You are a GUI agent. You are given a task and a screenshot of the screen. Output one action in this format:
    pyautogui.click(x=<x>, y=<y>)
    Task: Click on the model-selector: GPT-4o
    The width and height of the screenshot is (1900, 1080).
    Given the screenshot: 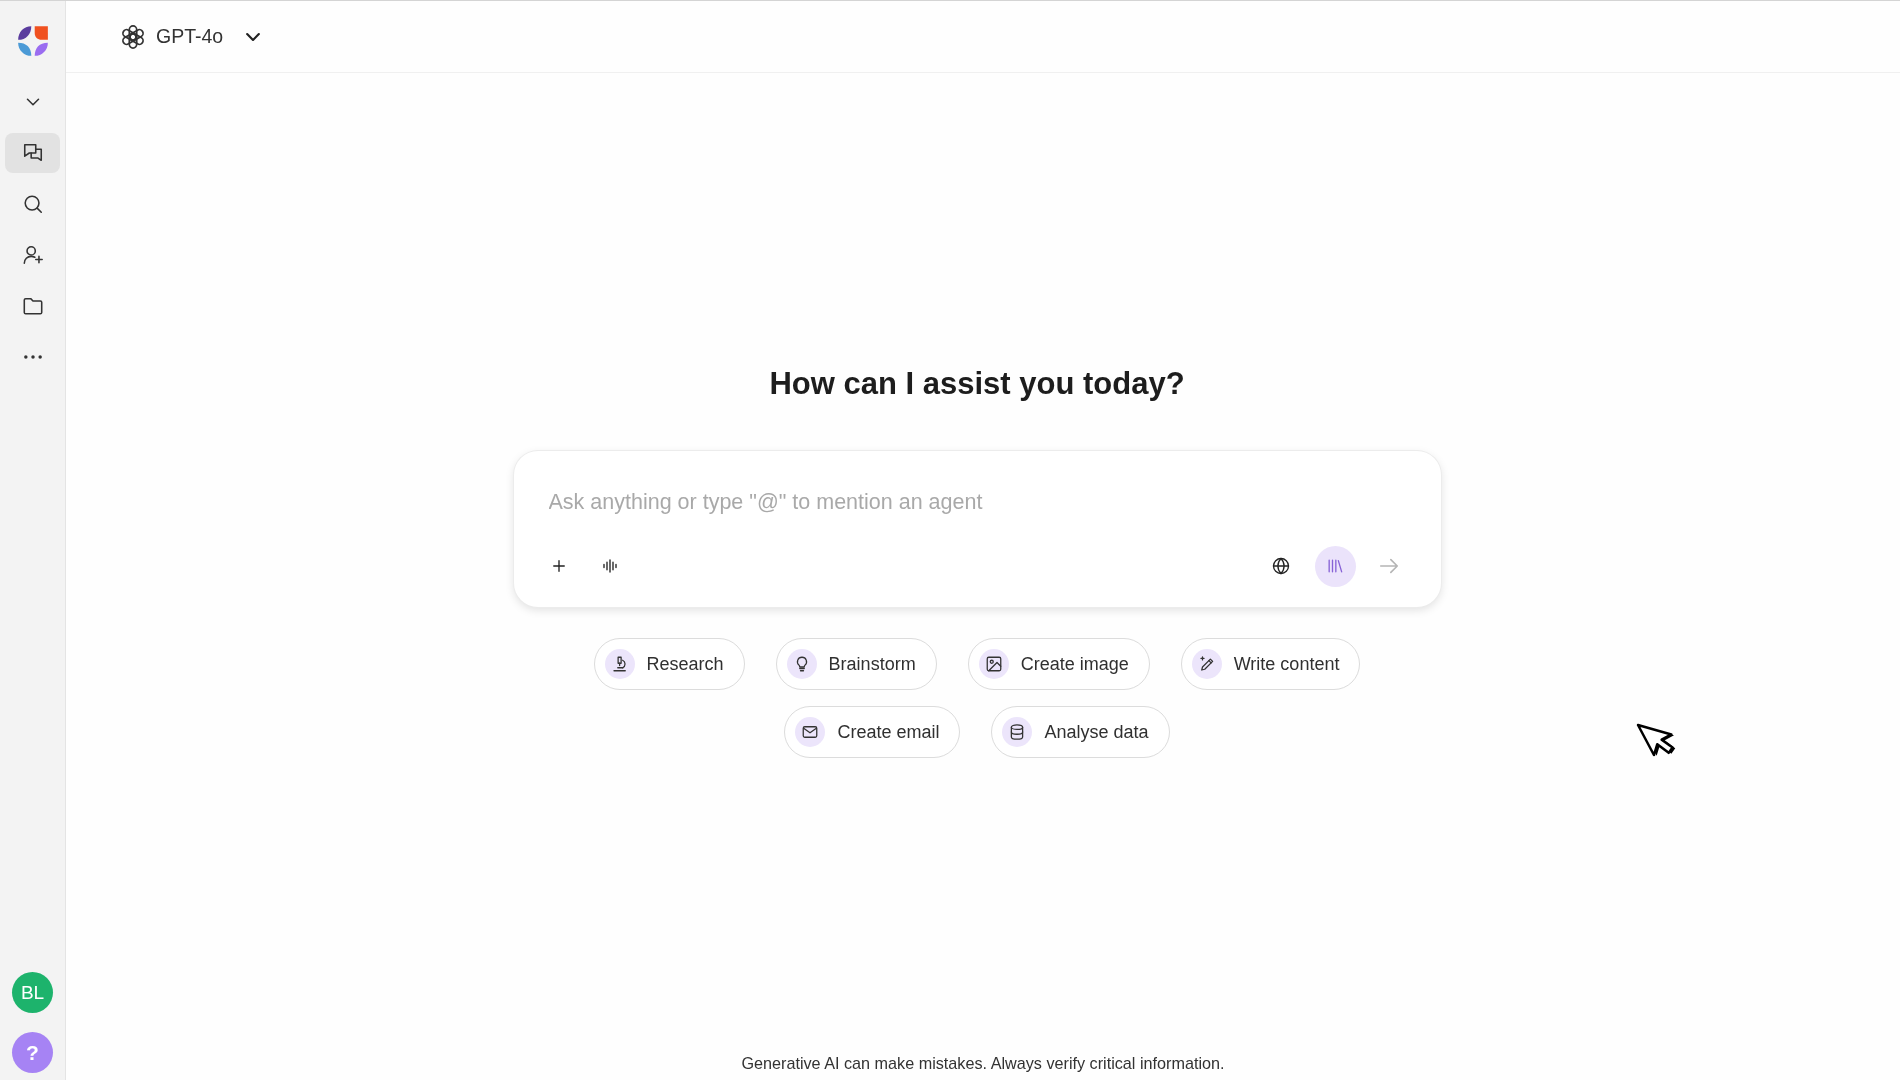 What is the action you would take?
    pyautogui.click(x=192, y=36)
    